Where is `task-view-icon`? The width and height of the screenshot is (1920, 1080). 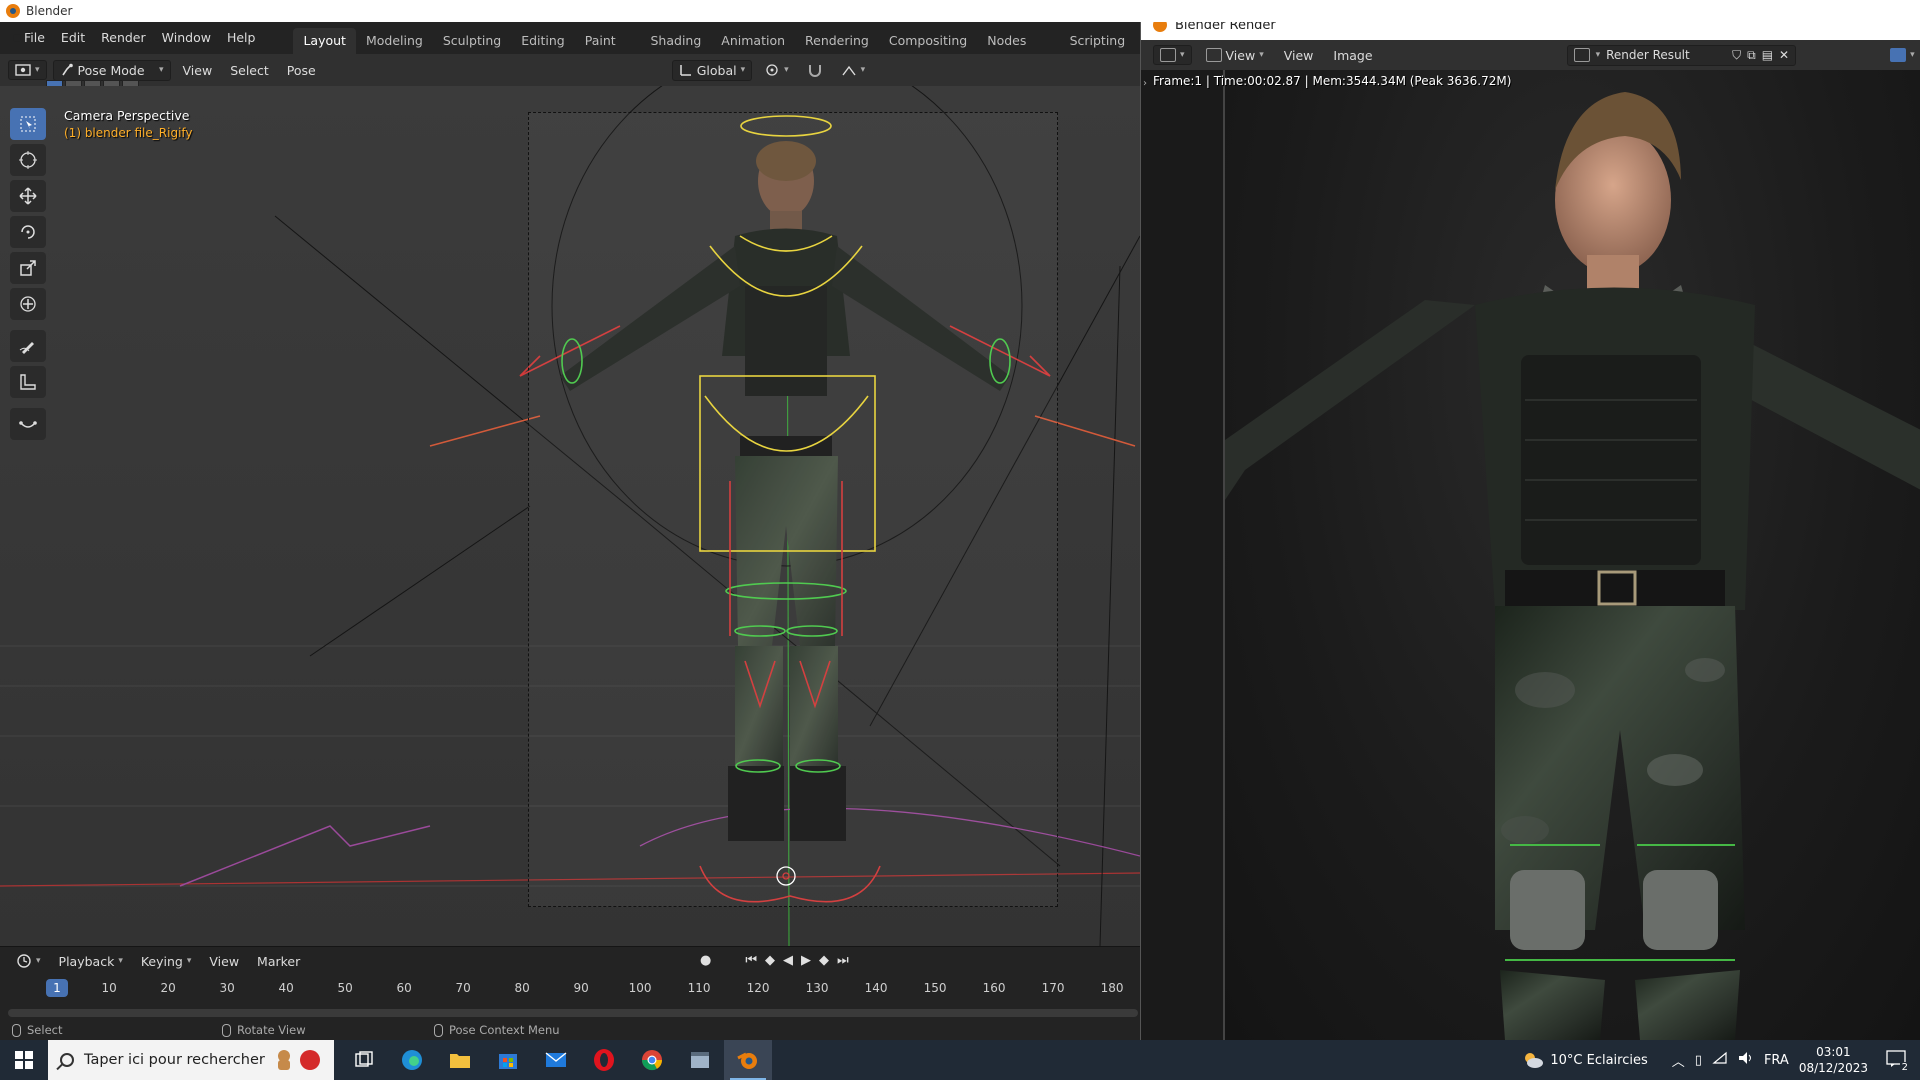 task-view-icon is located at coordinates (364, 1059).